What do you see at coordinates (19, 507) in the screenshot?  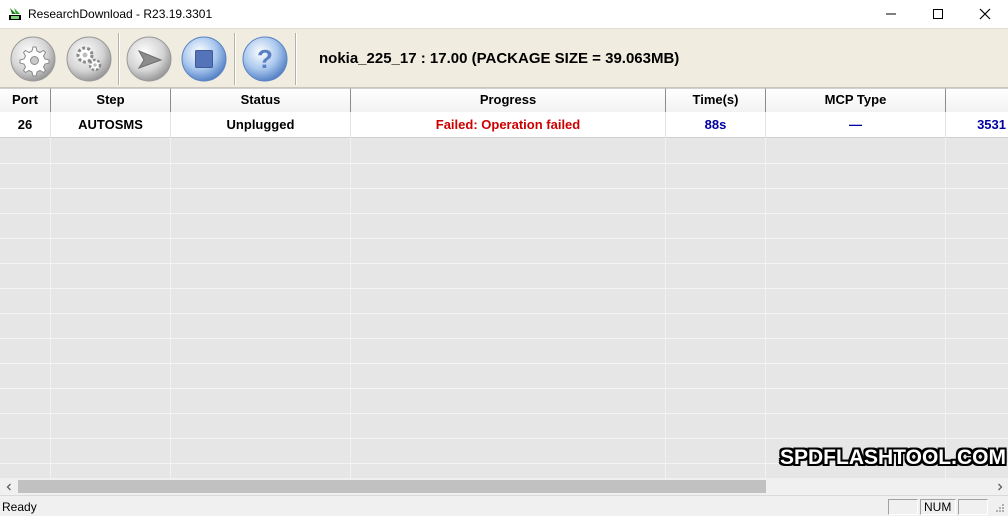 I see `status-text: Ready` at bounding box center [19, 507].